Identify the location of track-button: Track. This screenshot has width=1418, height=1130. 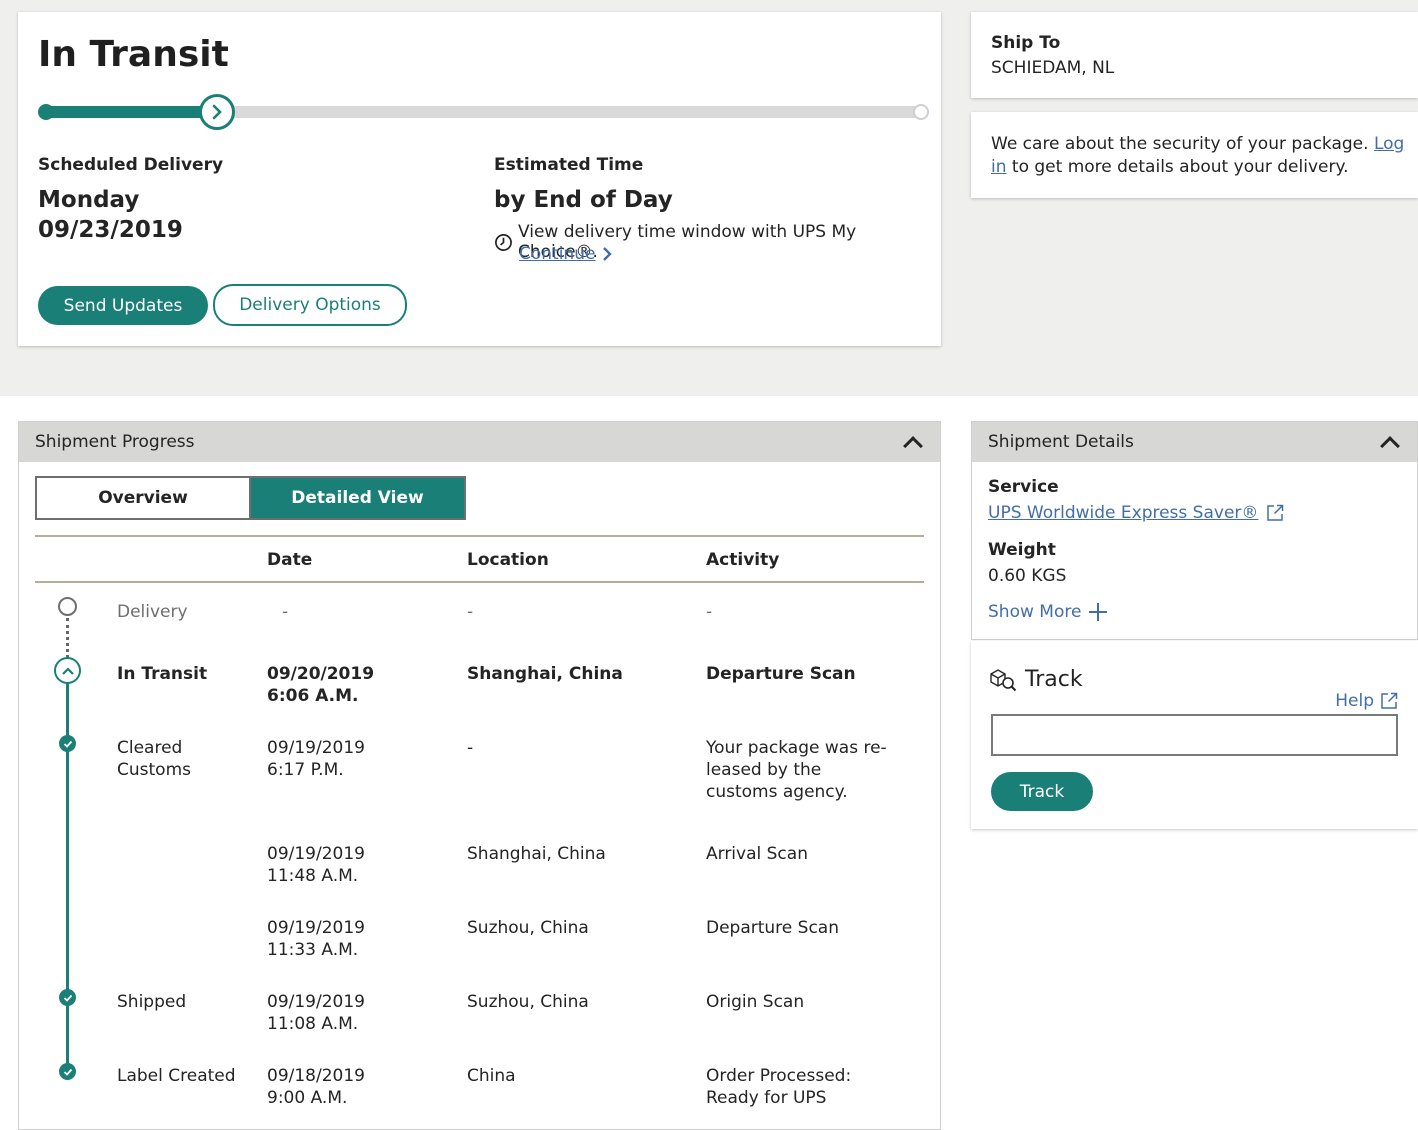
(1042, 791).